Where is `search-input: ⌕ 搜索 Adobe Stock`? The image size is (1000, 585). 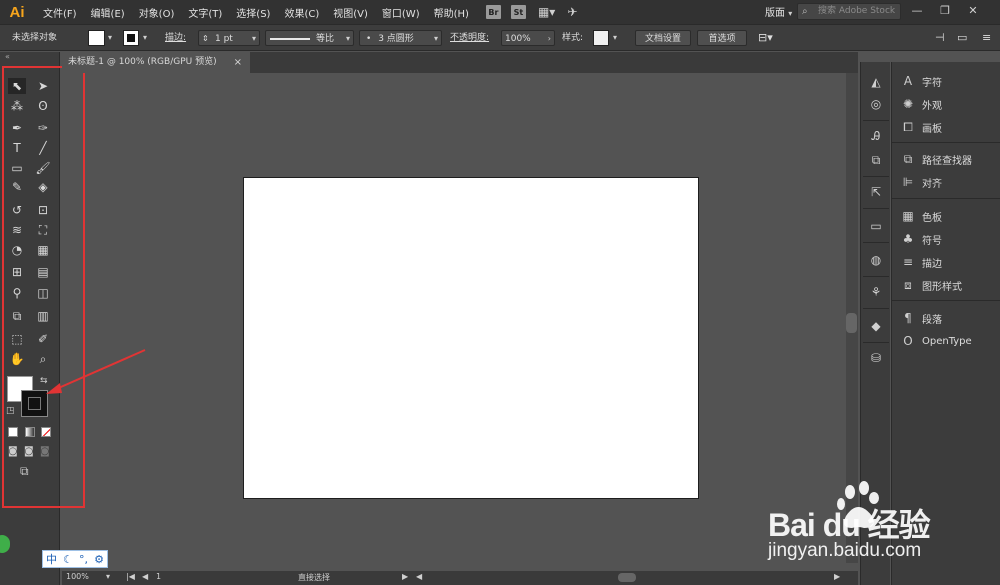
search-input: ⌕ 搜索 Adobe Stock is located at coordinates (849, 11).